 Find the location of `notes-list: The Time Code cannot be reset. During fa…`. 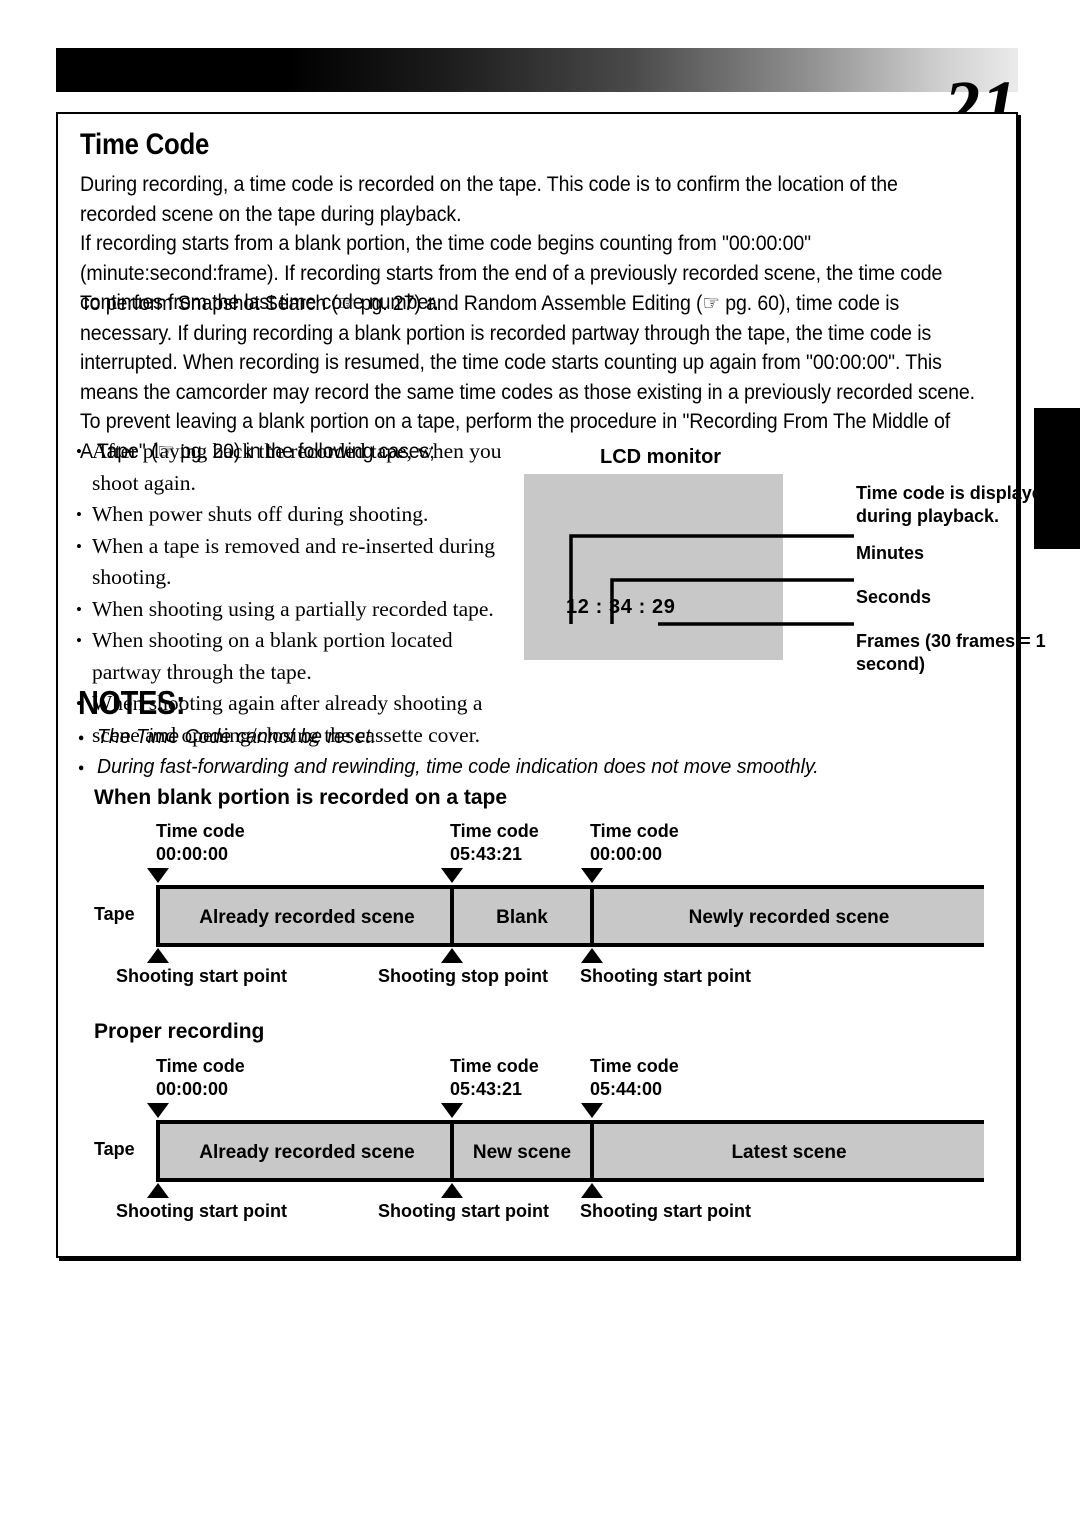

notes-list: The Time Code cannot be reset. During fa… is located at coordinates (496, 752).